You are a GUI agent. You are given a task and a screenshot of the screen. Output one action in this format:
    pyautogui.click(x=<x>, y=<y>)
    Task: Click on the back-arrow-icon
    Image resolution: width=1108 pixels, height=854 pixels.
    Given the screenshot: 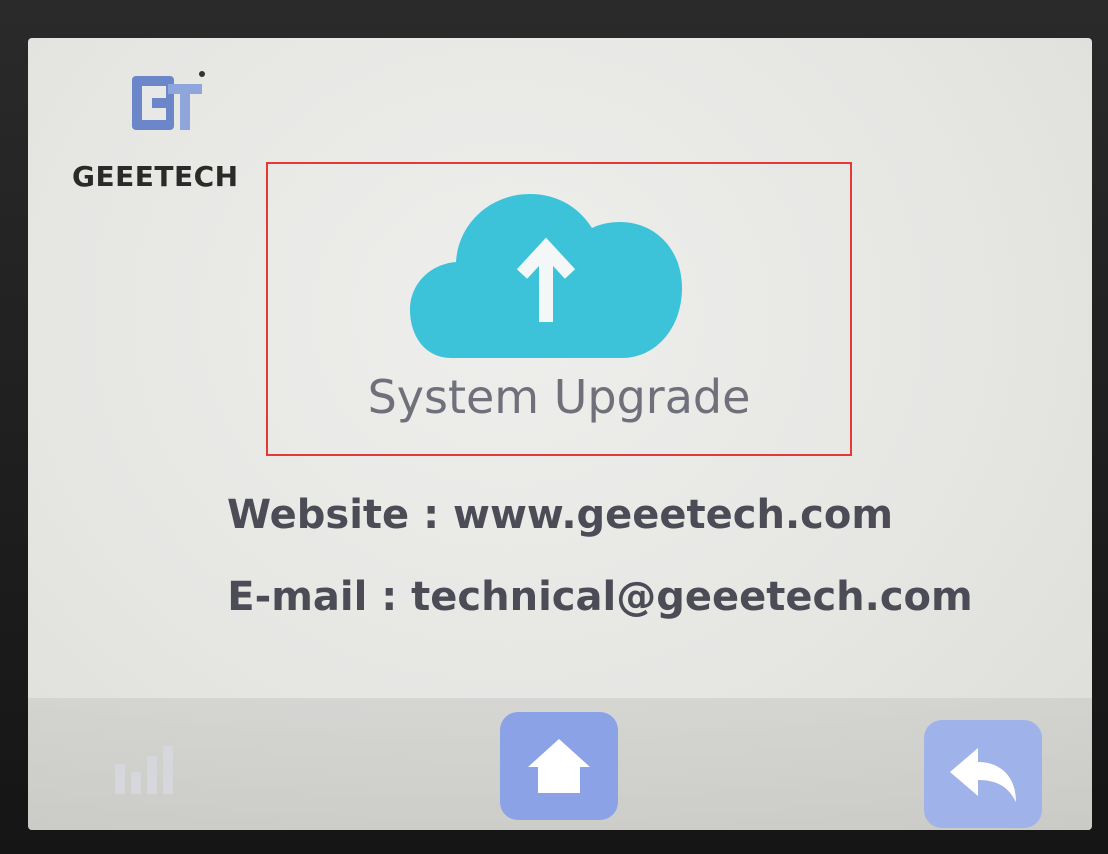 What is the action you would take?
    pyautogui.click(x=983, y=775)
    